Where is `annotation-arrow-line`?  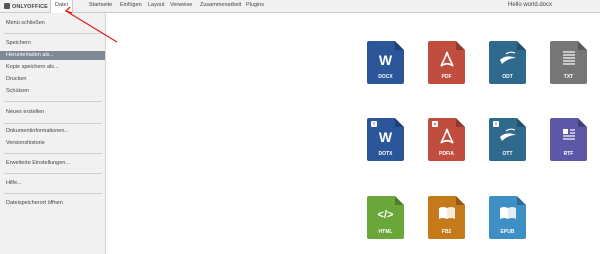
annotation-arrow-line is located at coordinates (91, 26).